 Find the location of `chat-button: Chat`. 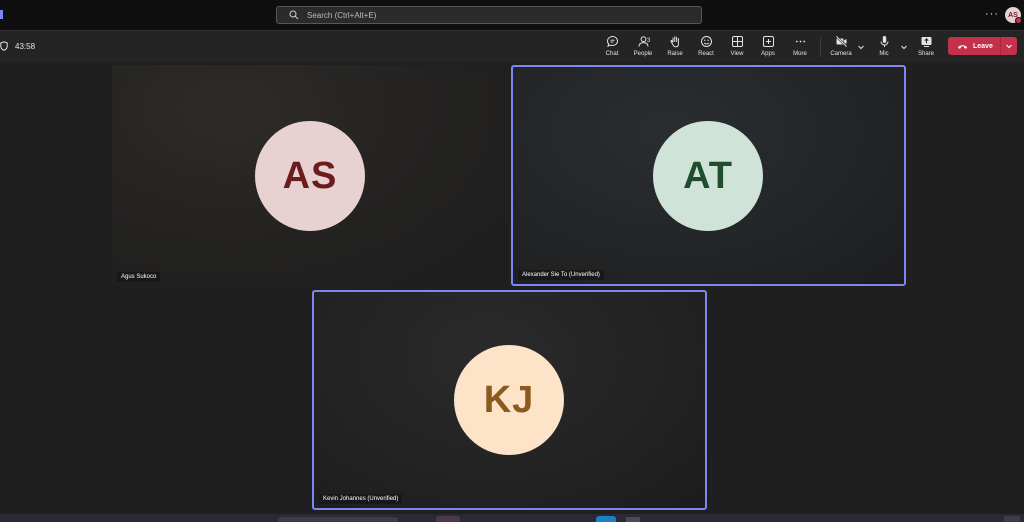

chat-button: Chat is located at coordinates (612, 48).